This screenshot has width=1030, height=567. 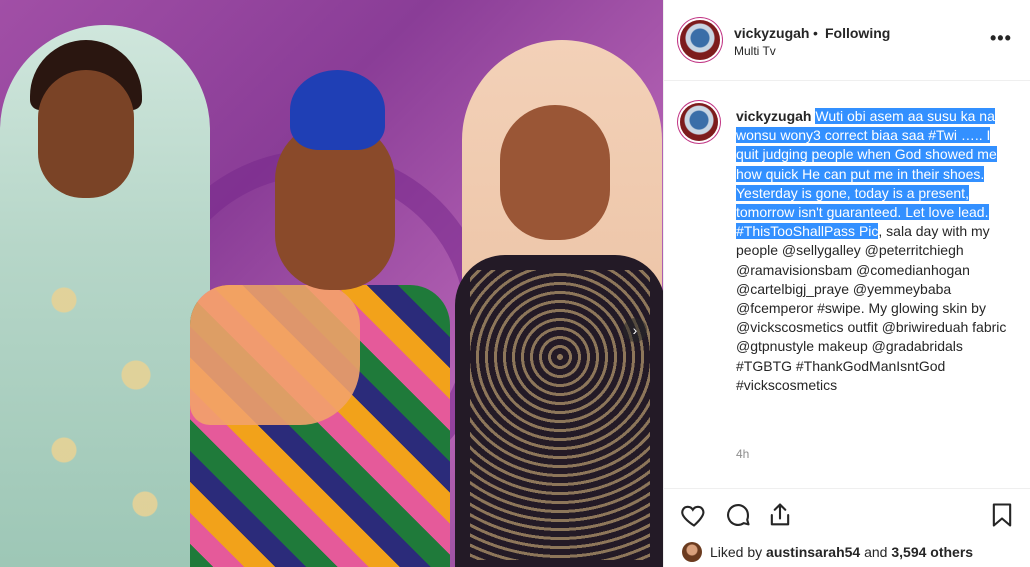 What do you see at coordinates (560, 415) in the screenshot?
I see `woman-right-embroidery` at bounding box center [560, 415].